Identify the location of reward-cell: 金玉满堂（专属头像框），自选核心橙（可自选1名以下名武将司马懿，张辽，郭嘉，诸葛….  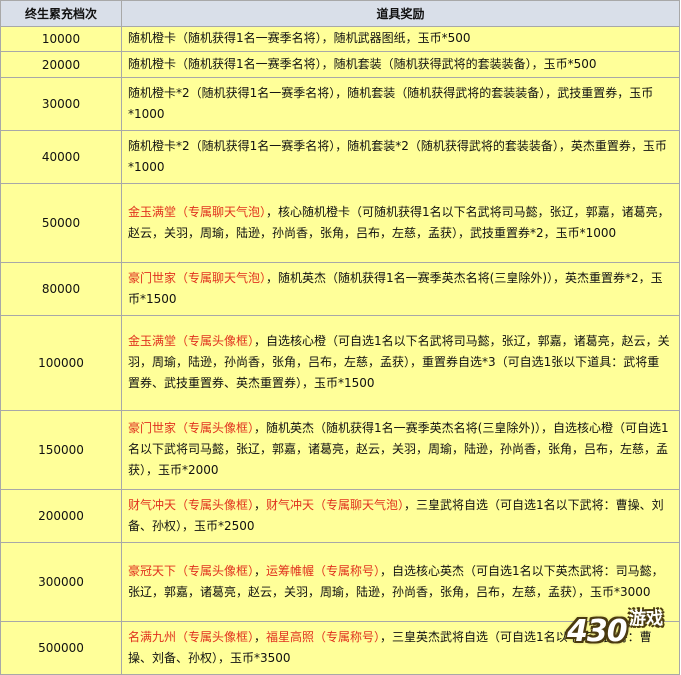
(400, 363).